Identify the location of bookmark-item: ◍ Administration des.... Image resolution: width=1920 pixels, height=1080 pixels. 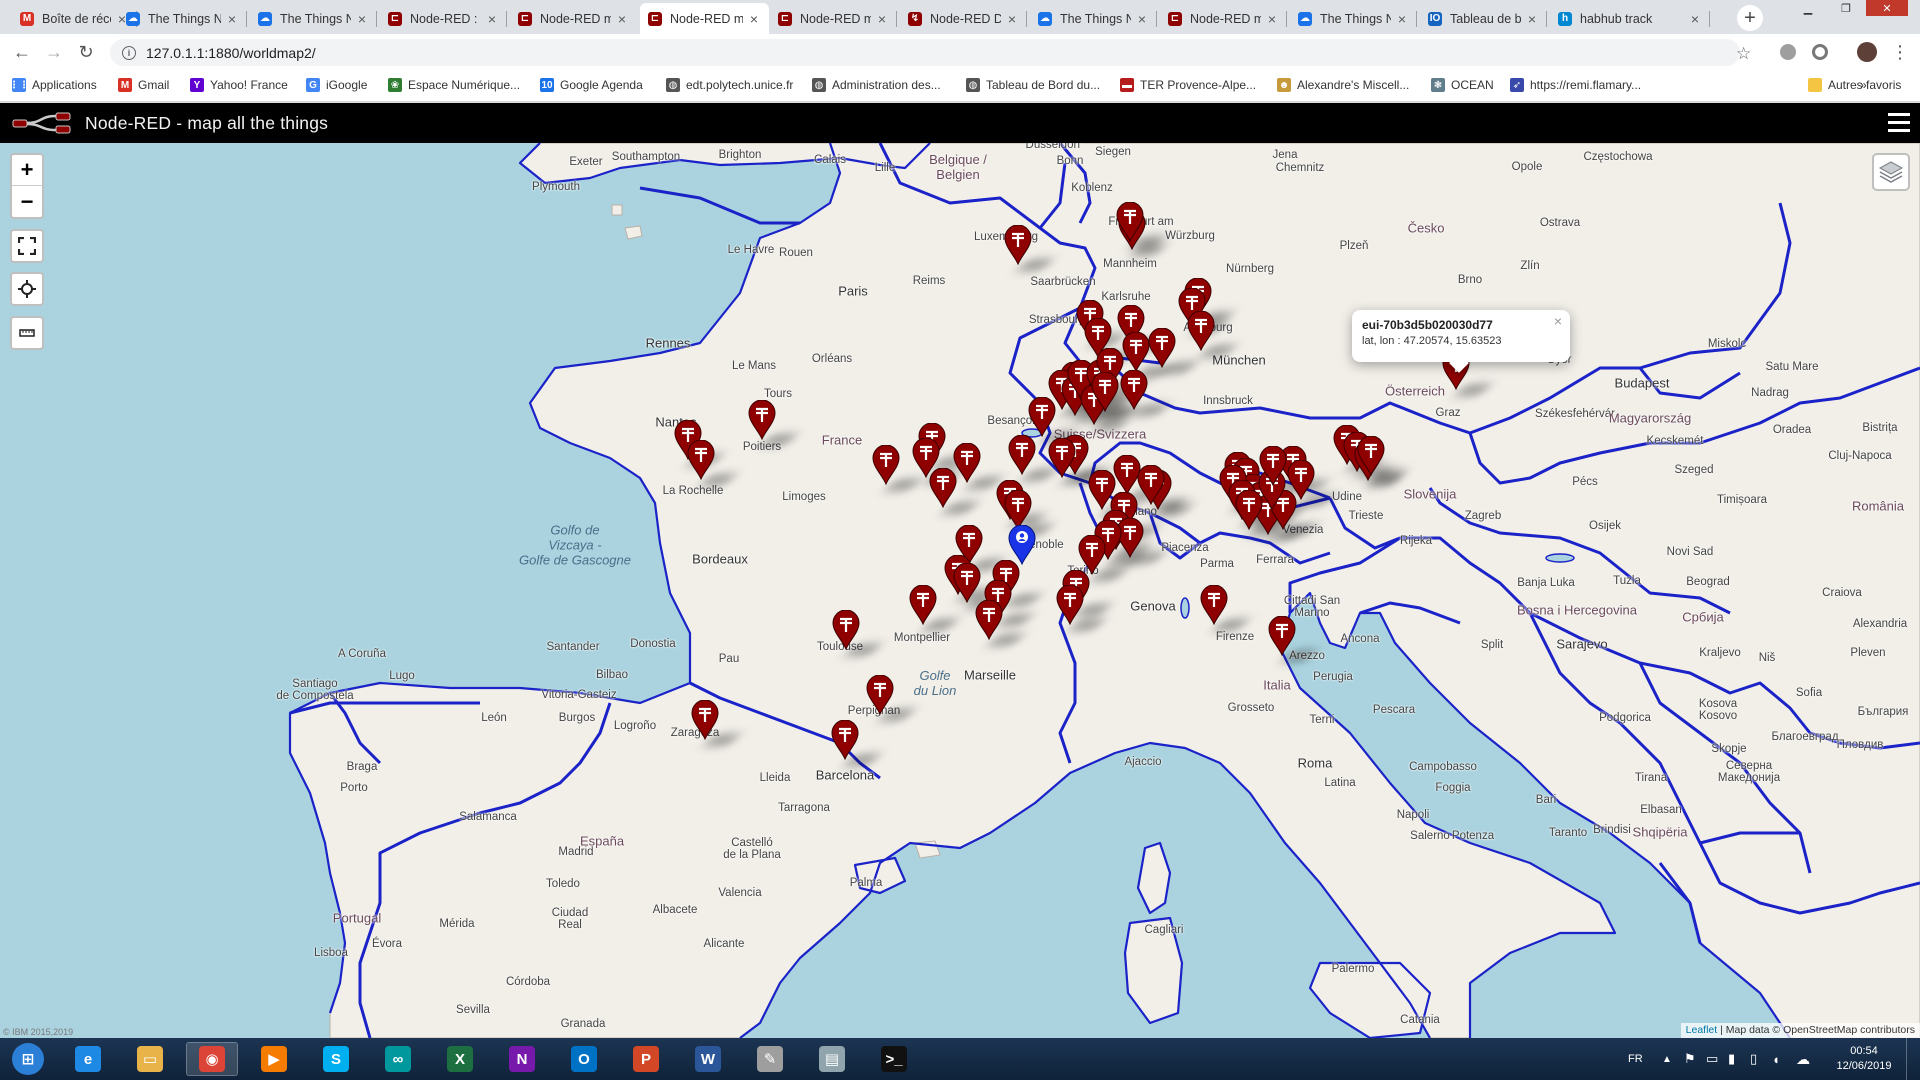
(876, 85).